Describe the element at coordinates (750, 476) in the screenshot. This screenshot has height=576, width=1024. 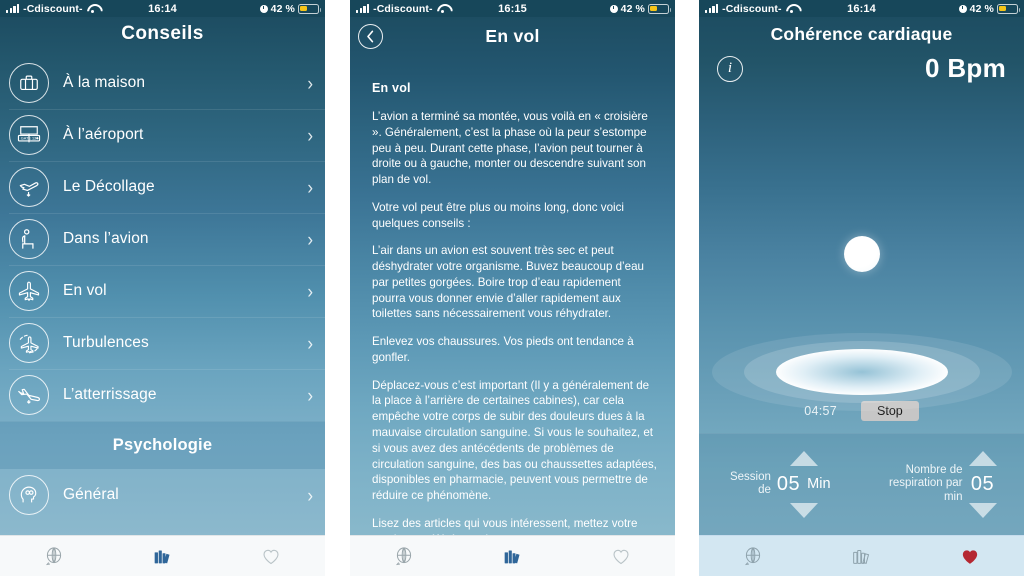
I see `label-line: Session` at that location.